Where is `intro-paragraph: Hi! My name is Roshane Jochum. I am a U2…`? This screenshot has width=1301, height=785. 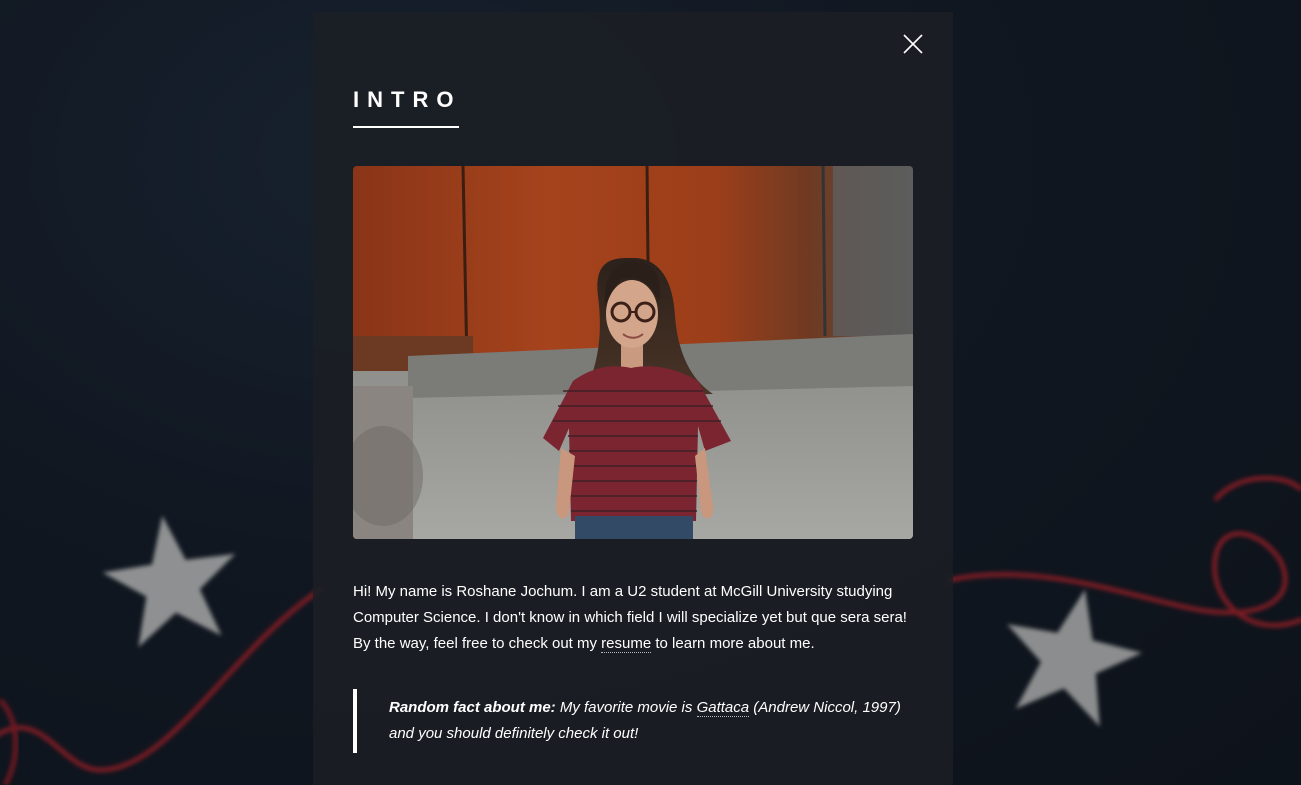 intro-paragraph: Hi! My name is Roshane Jochum. I am a U2… is located at coordinates (633, 618).